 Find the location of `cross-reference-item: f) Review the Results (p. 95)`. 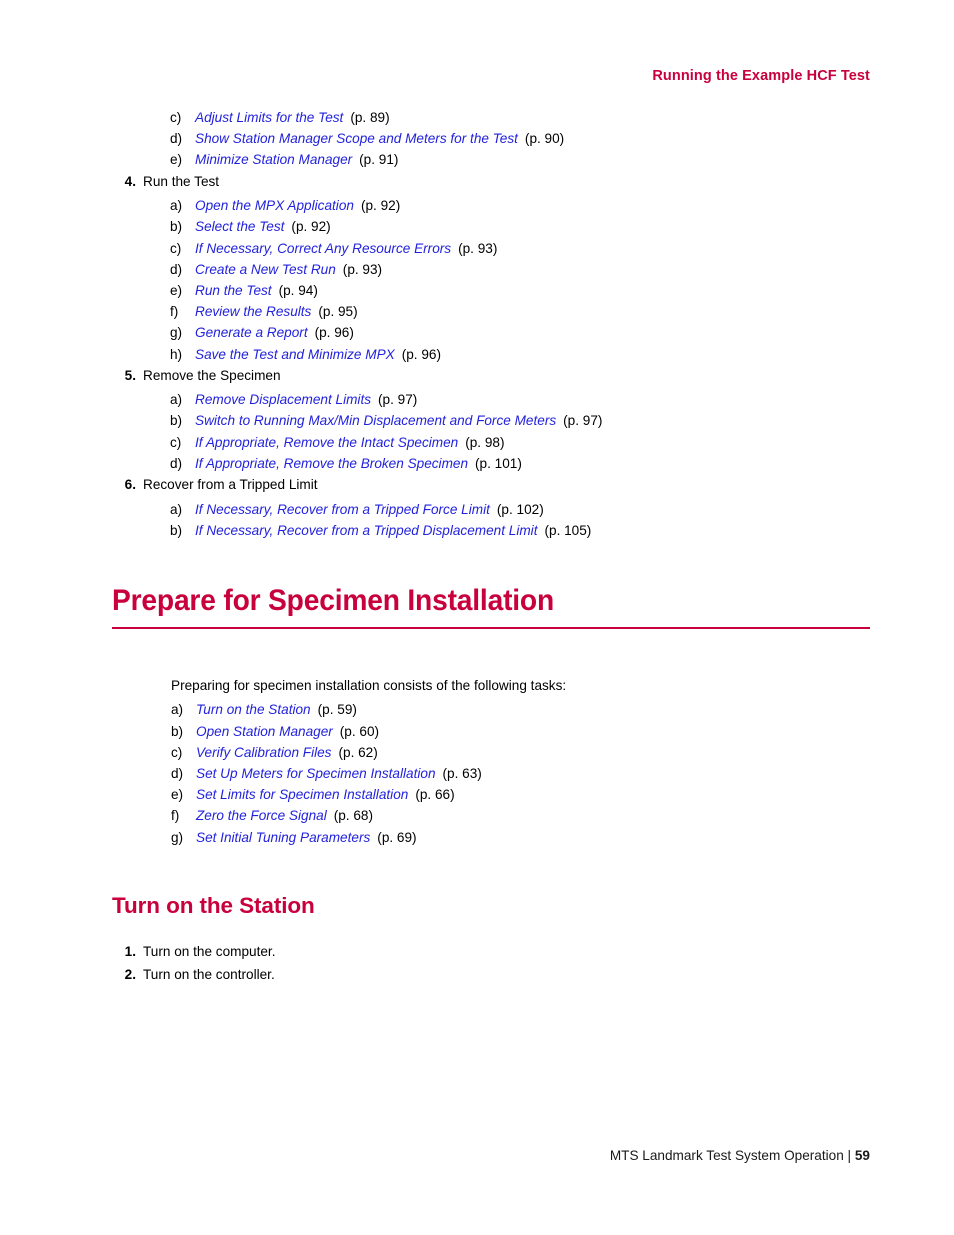

cross-reference-item: f) Review the Results (p. 95) is located at coordinates (520, 311).